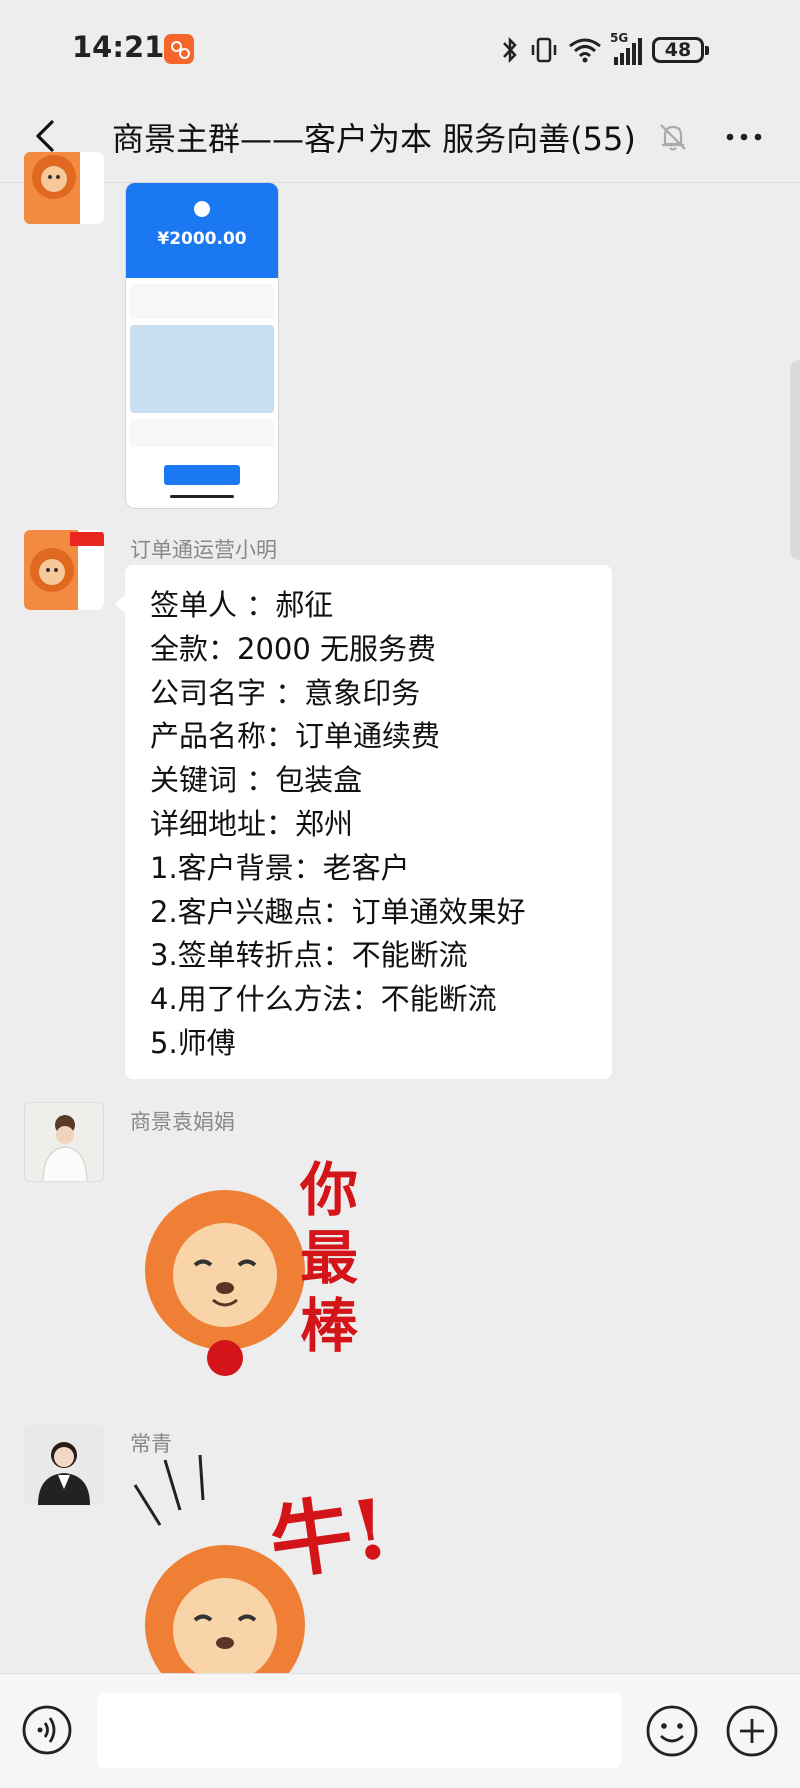 This screenshot has height=1788, width=800. What do you see at coordinates (182, 1122) in the screenshot?
I see `sender-name: 商景袁娟娟` at bounding box center [182, 1122].